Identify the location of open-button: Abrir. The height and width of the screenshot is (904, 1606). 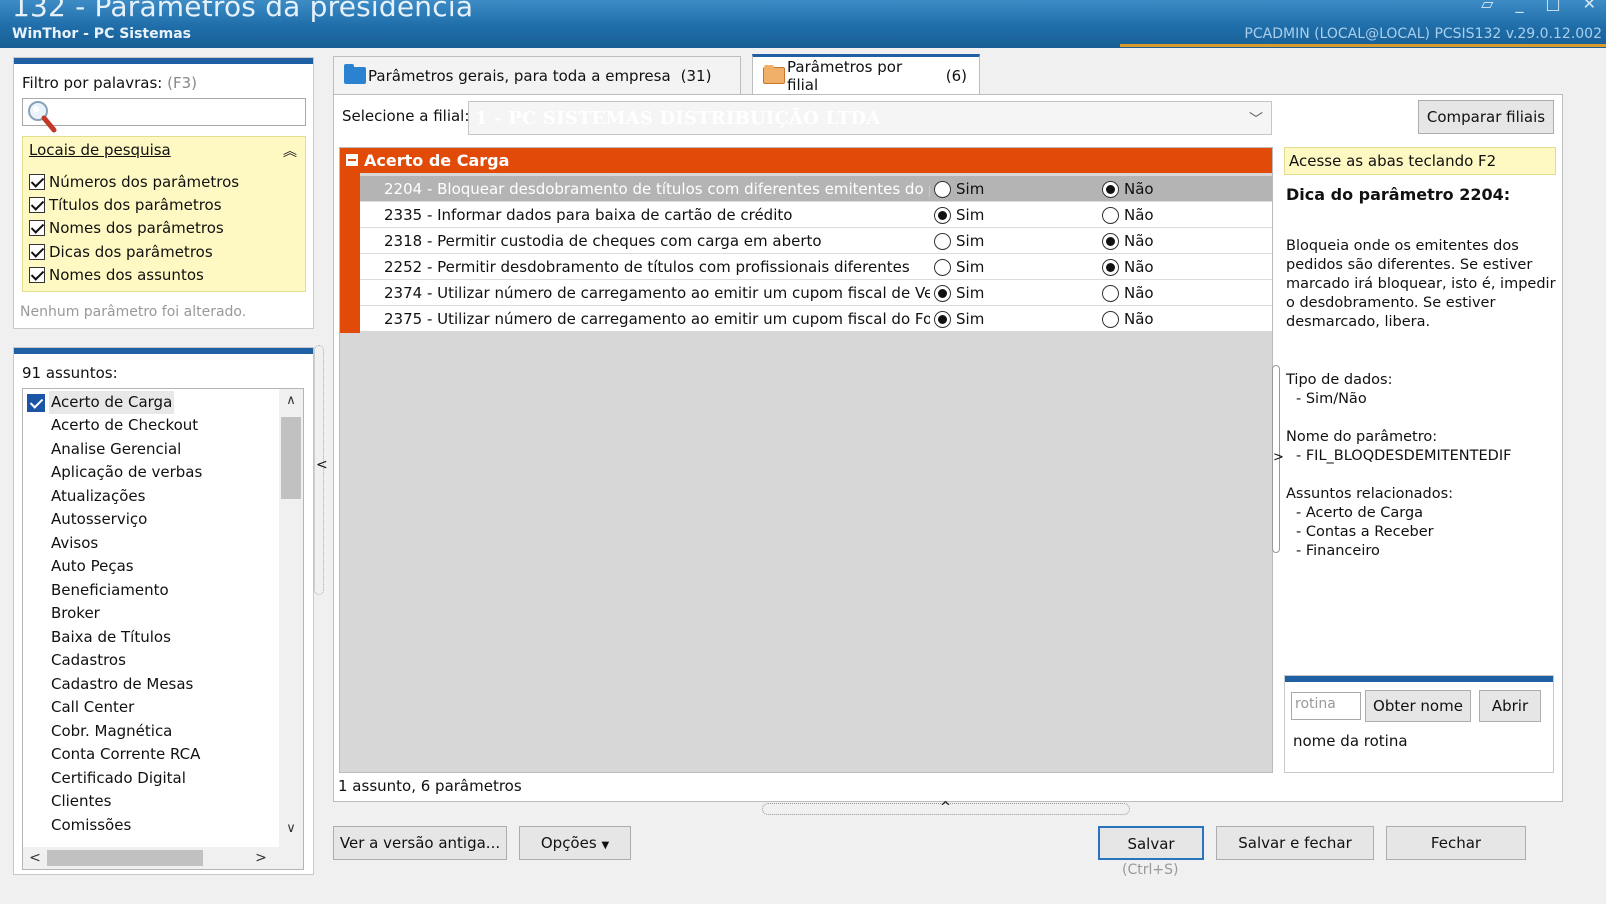
(1510, 706).